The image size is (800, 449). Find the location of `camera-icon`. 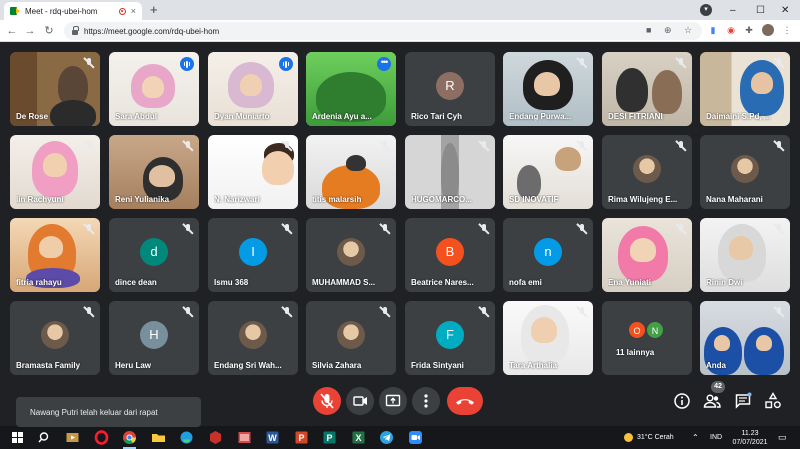

camera-icon is located at coordinates (360, 401).